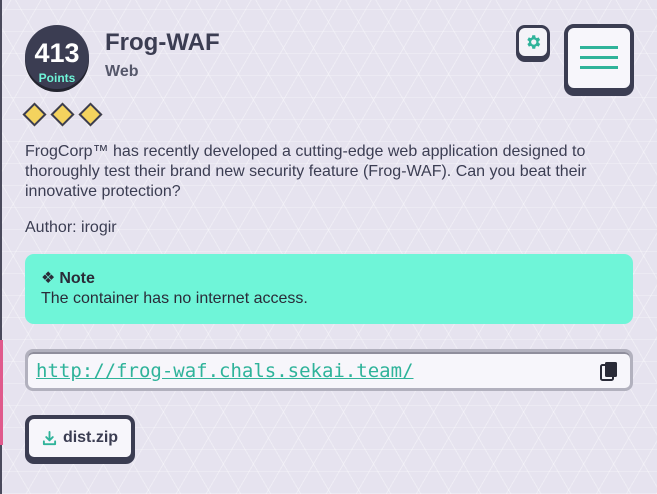  I want to click on left-accent-bar, so click(1, 392).